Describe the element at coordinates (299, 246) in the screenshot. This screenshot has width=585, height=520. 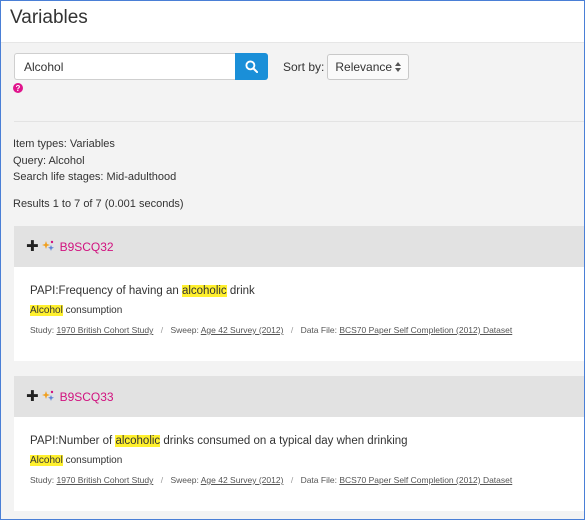
I see `result-card-header: ✚ B9SCQ32` at that location.